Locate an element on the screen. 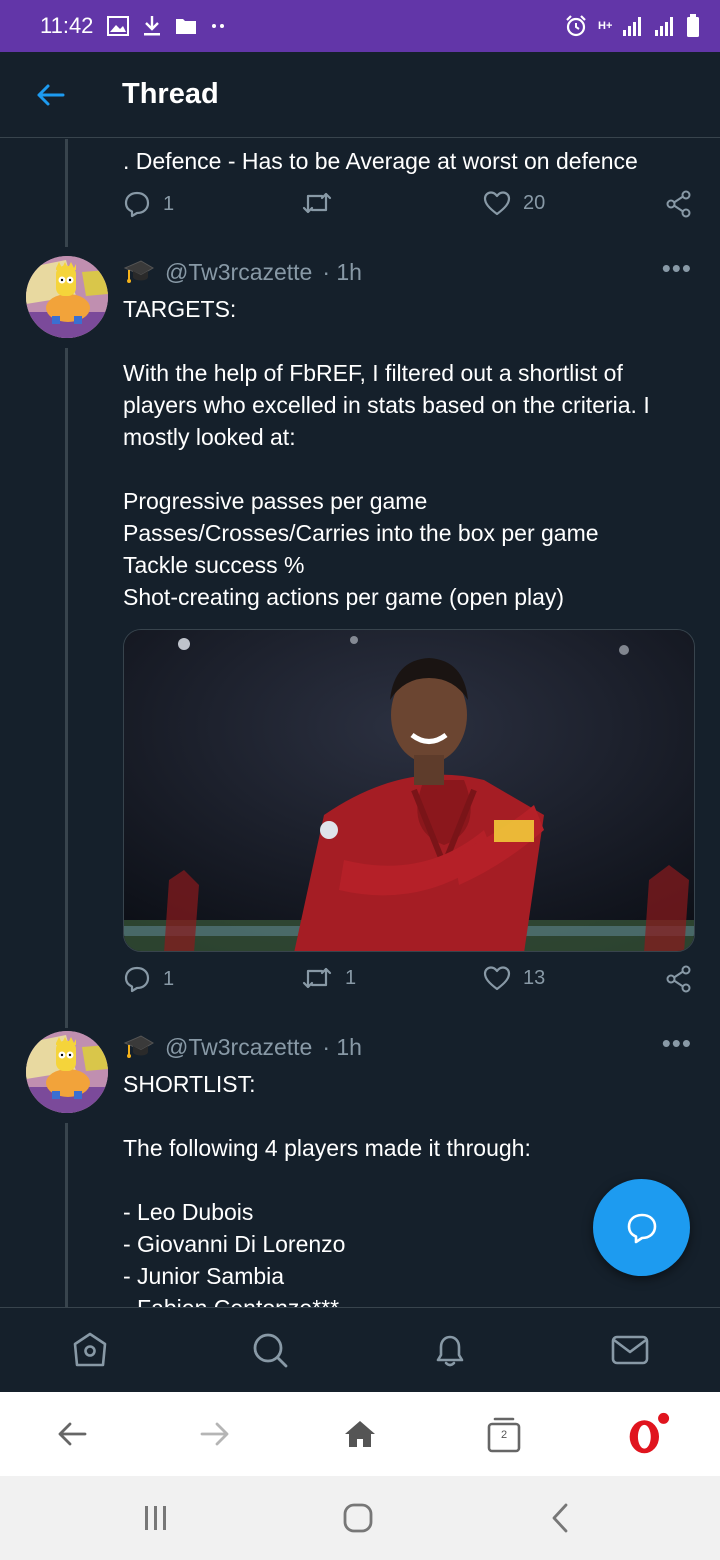 The image size is (720, 1560). battery-icon is located at coordinates (693, 26).